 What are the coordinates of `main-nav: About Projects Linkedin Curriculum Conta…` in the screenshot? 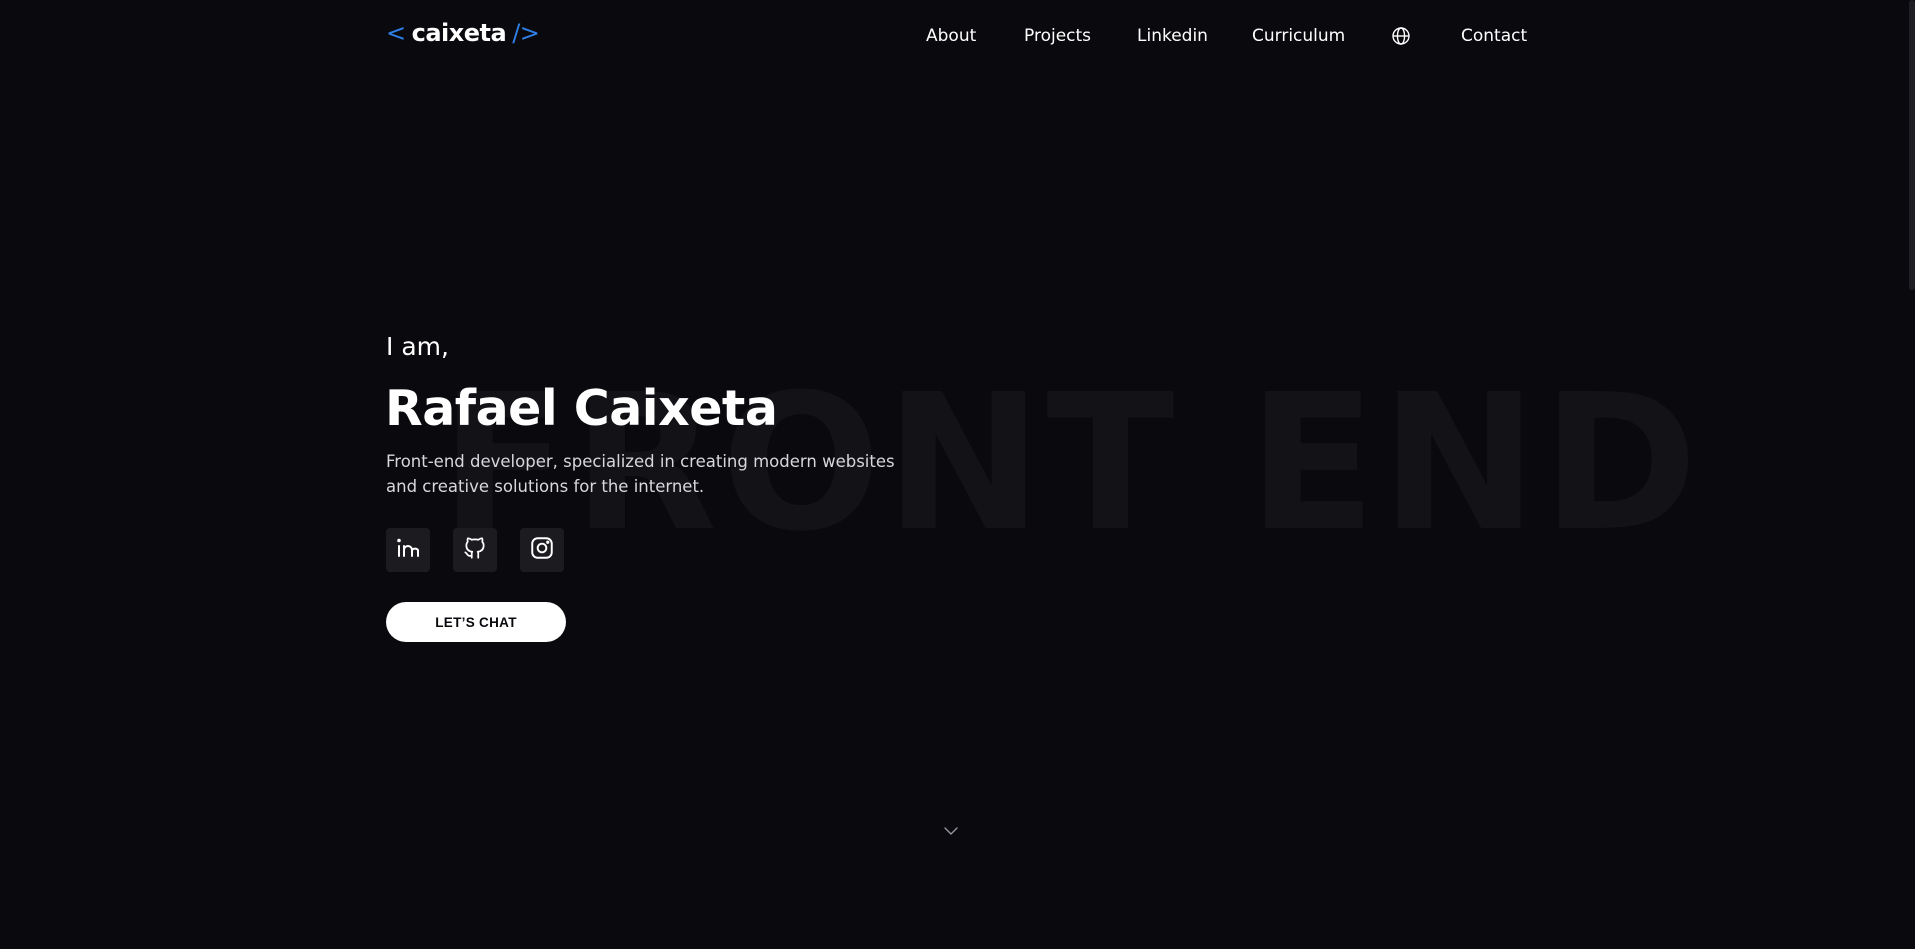 It's located at (957, 36).